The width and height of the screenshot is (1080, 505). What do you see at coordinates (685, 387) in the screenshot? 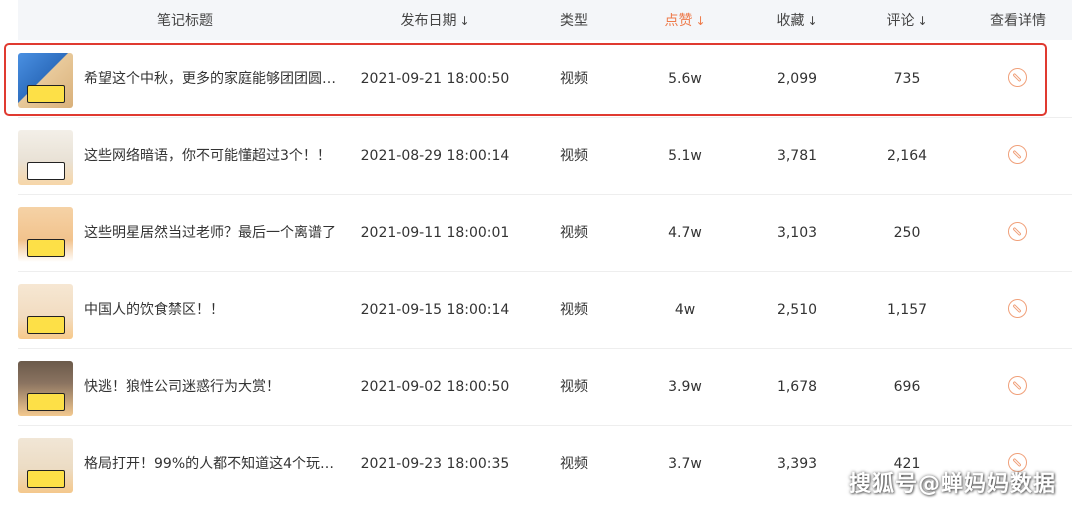
I see `likes-count: 3.9w` at bounding box center [685, 387].